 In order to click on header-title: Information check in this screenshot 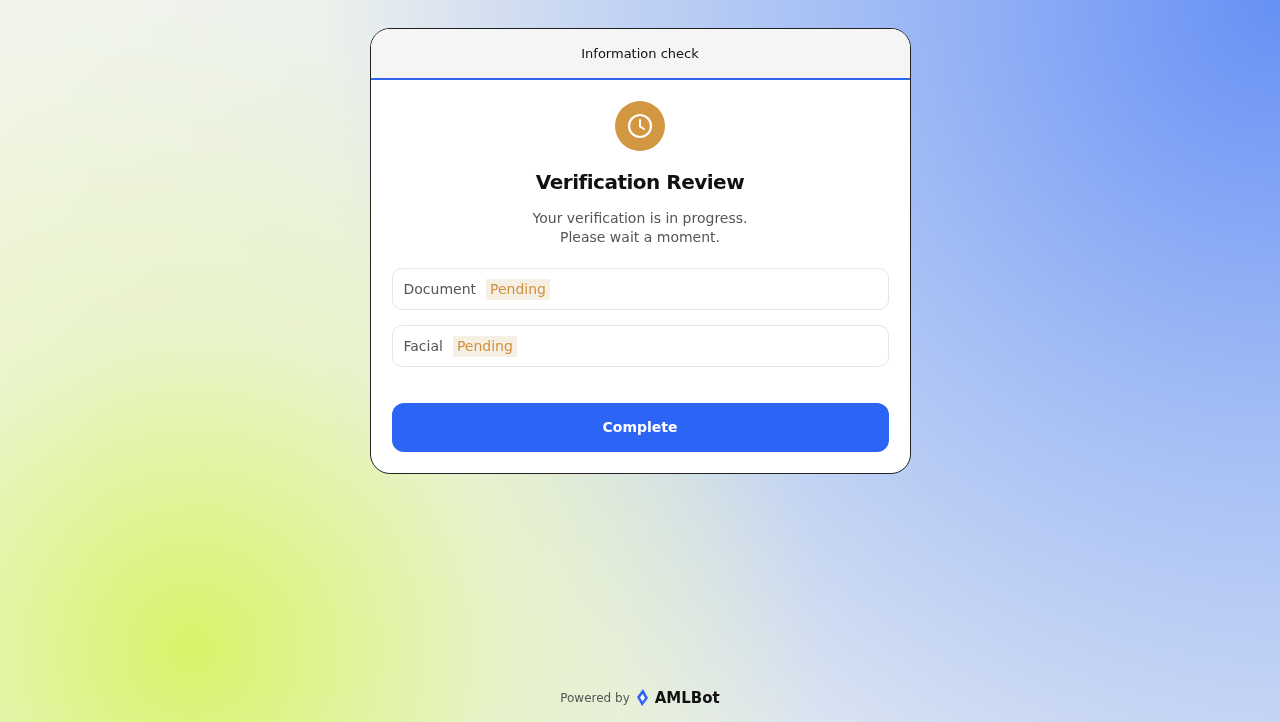, I will do `click(640, 53)`.